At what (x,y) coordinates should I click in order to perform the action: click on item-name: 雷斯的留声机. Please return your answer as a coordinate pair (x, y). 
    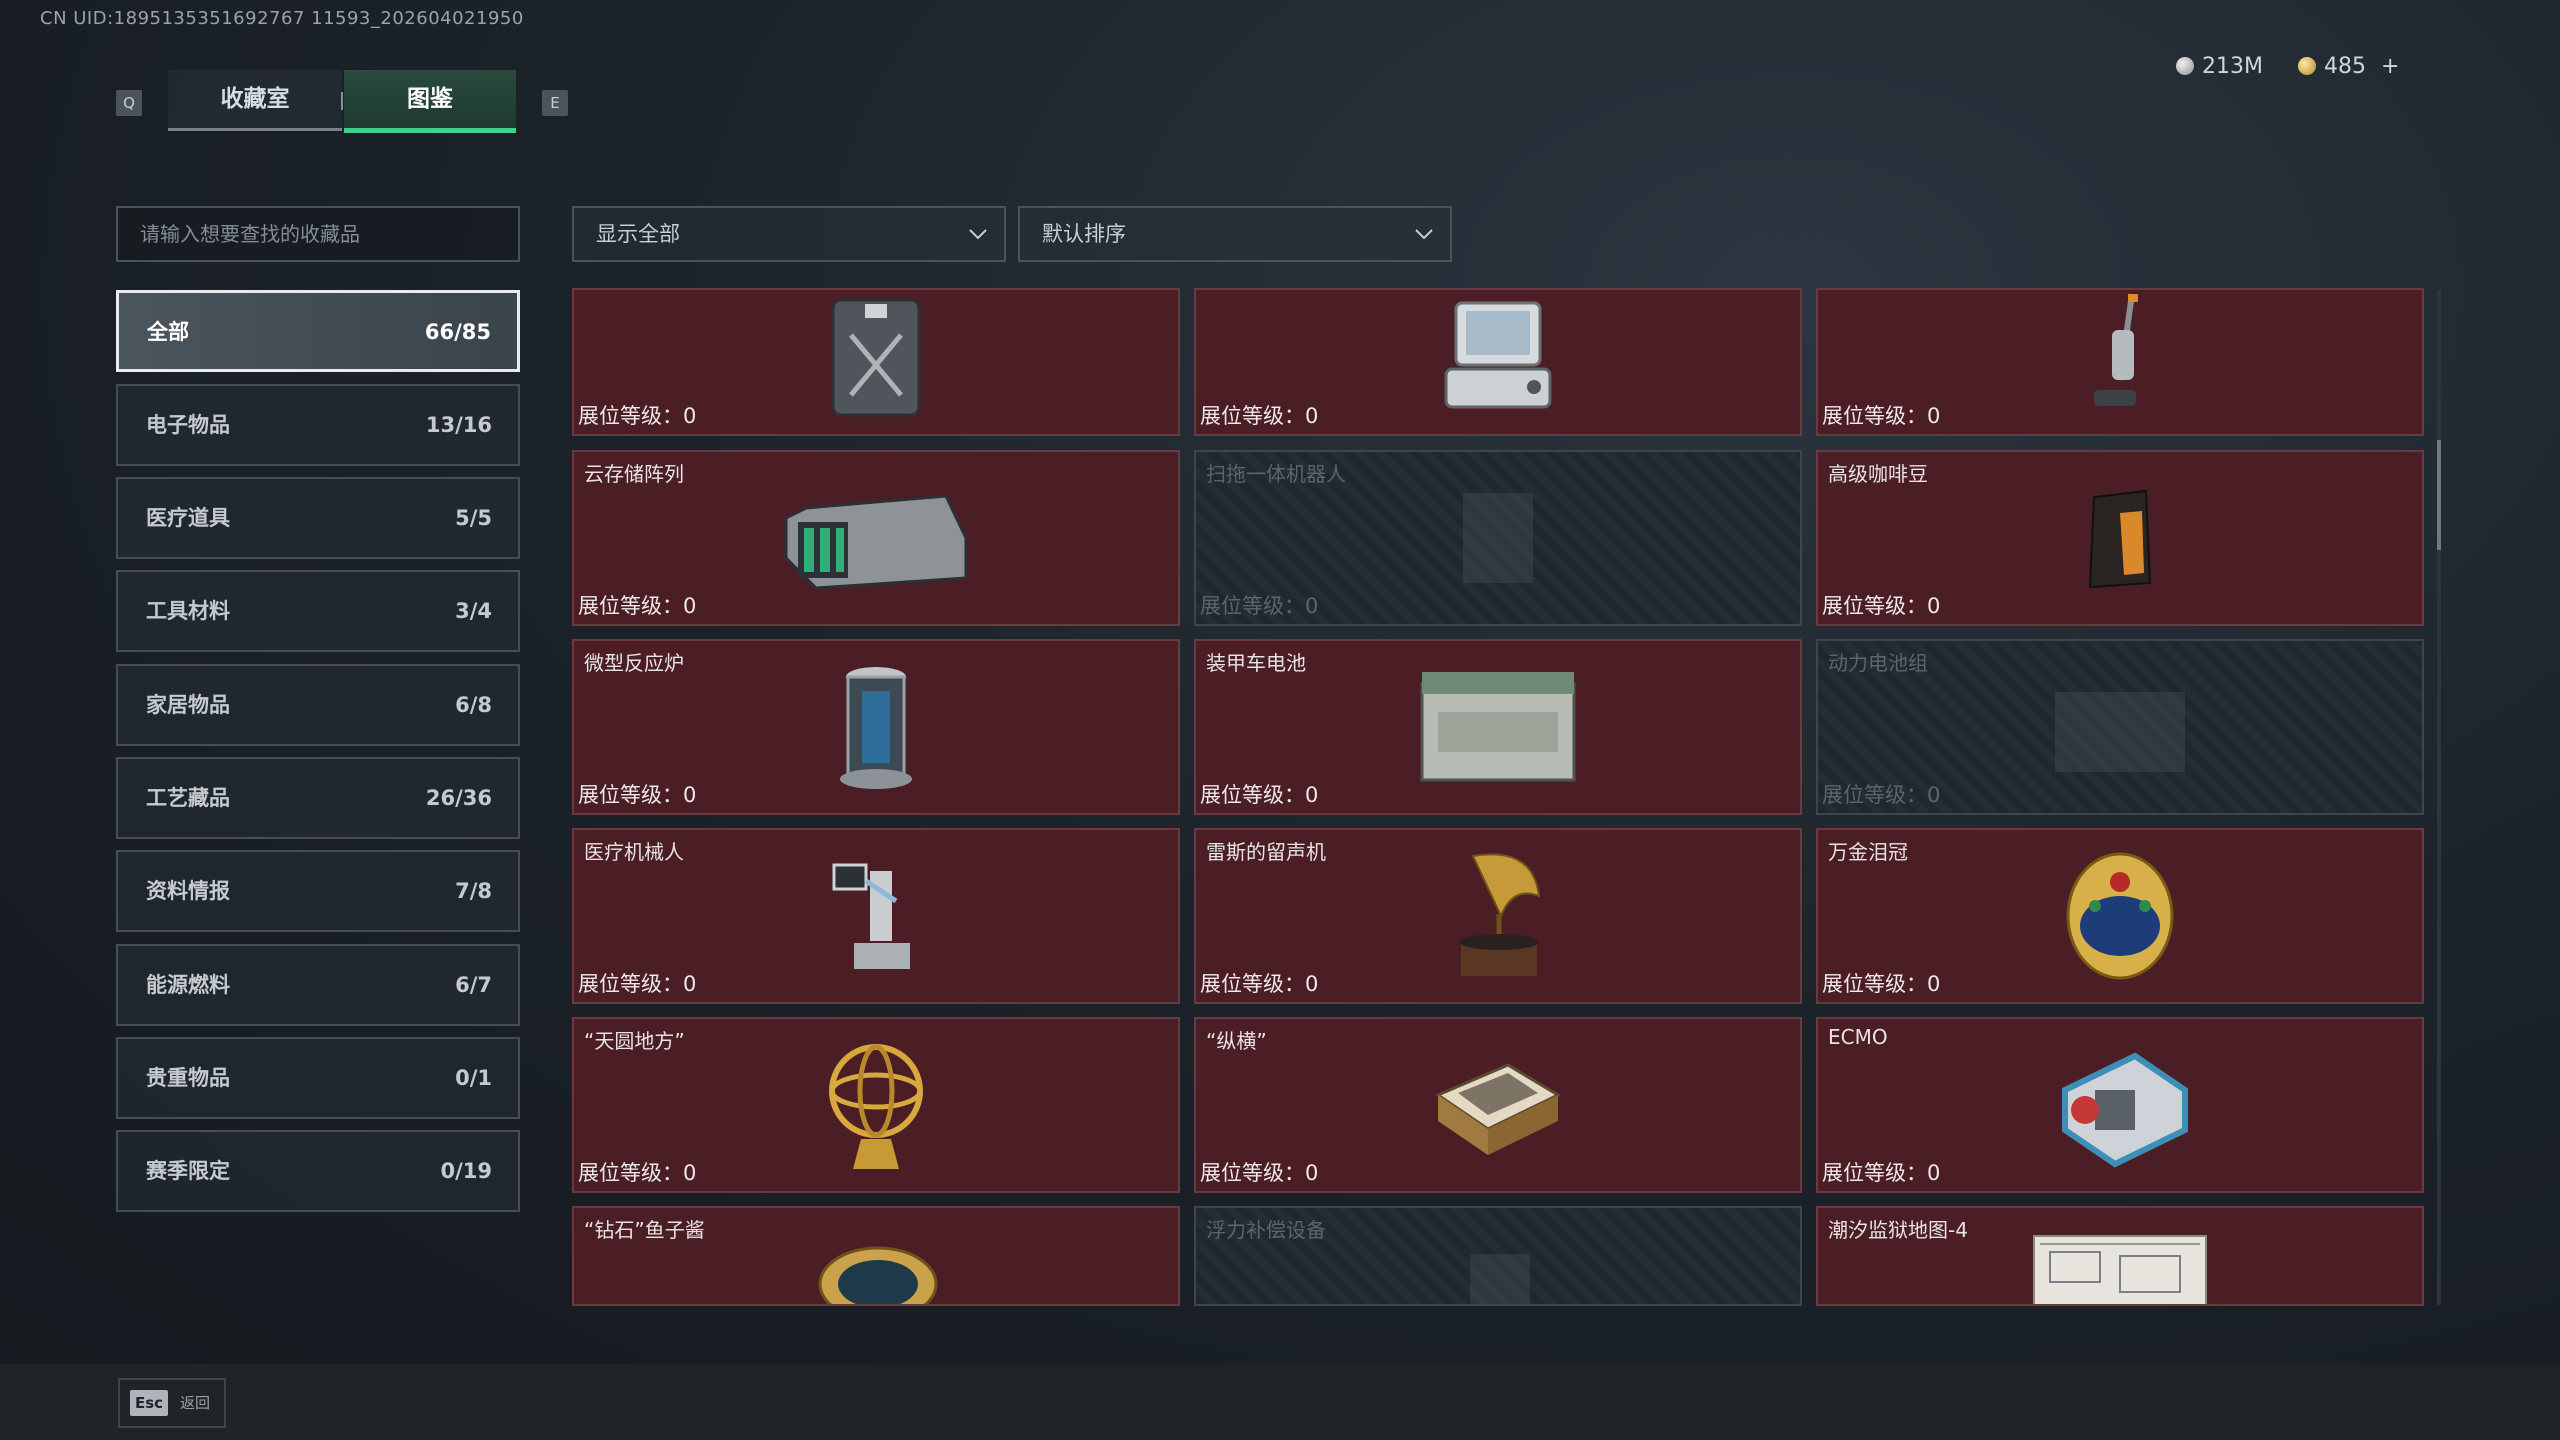
    Looking at the image, I should click on (1266, 852).